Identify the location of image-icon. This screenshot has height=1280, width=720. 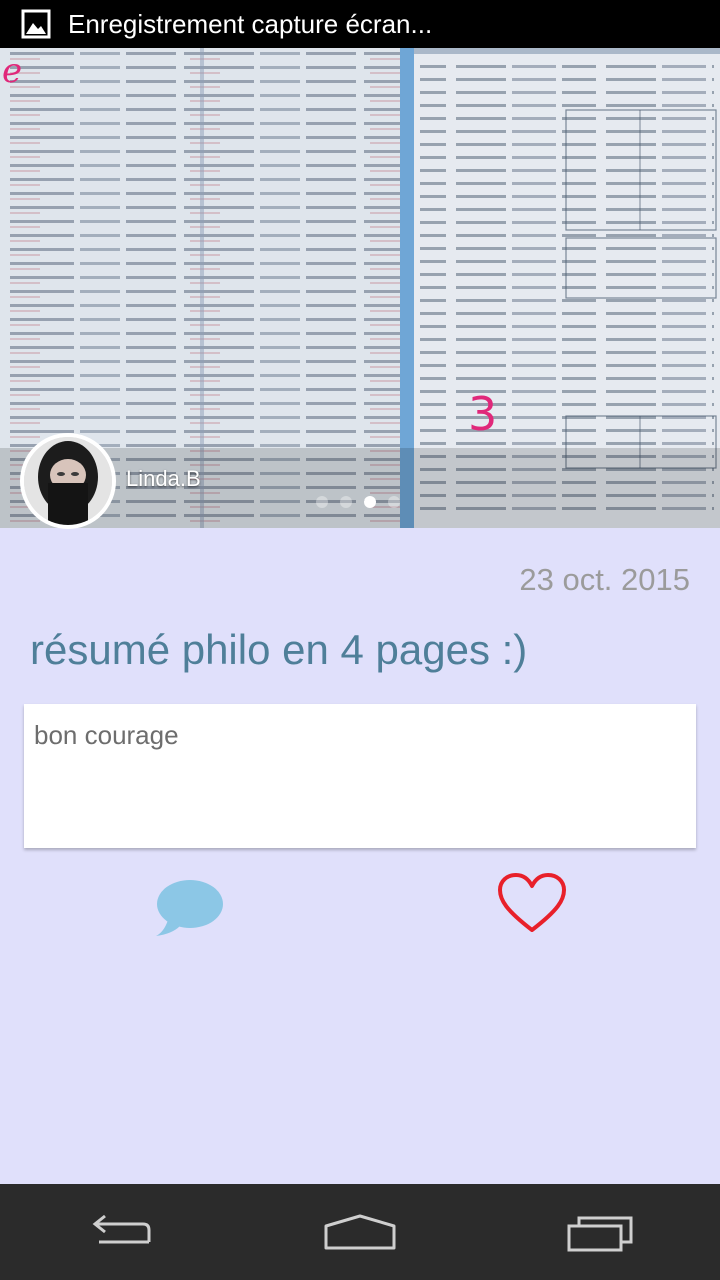
(36, 24).